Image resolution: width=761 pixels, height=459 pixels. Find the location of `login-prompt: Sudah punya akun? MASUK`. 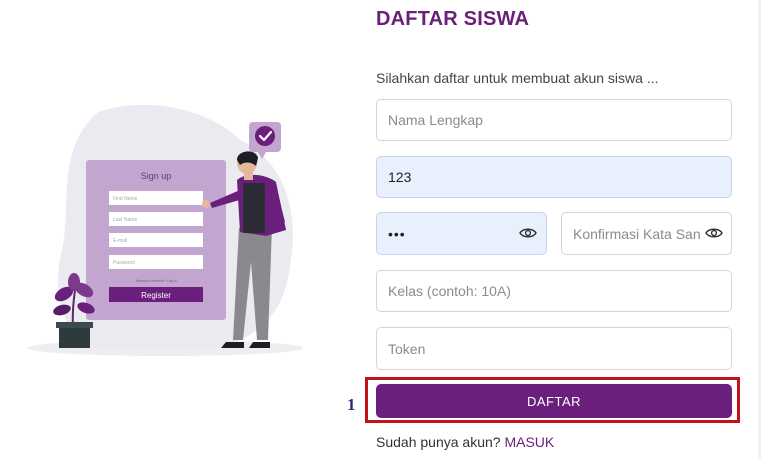

login-prompt: Sudah punya akun? MASUK is located at coordinates (465, 442).